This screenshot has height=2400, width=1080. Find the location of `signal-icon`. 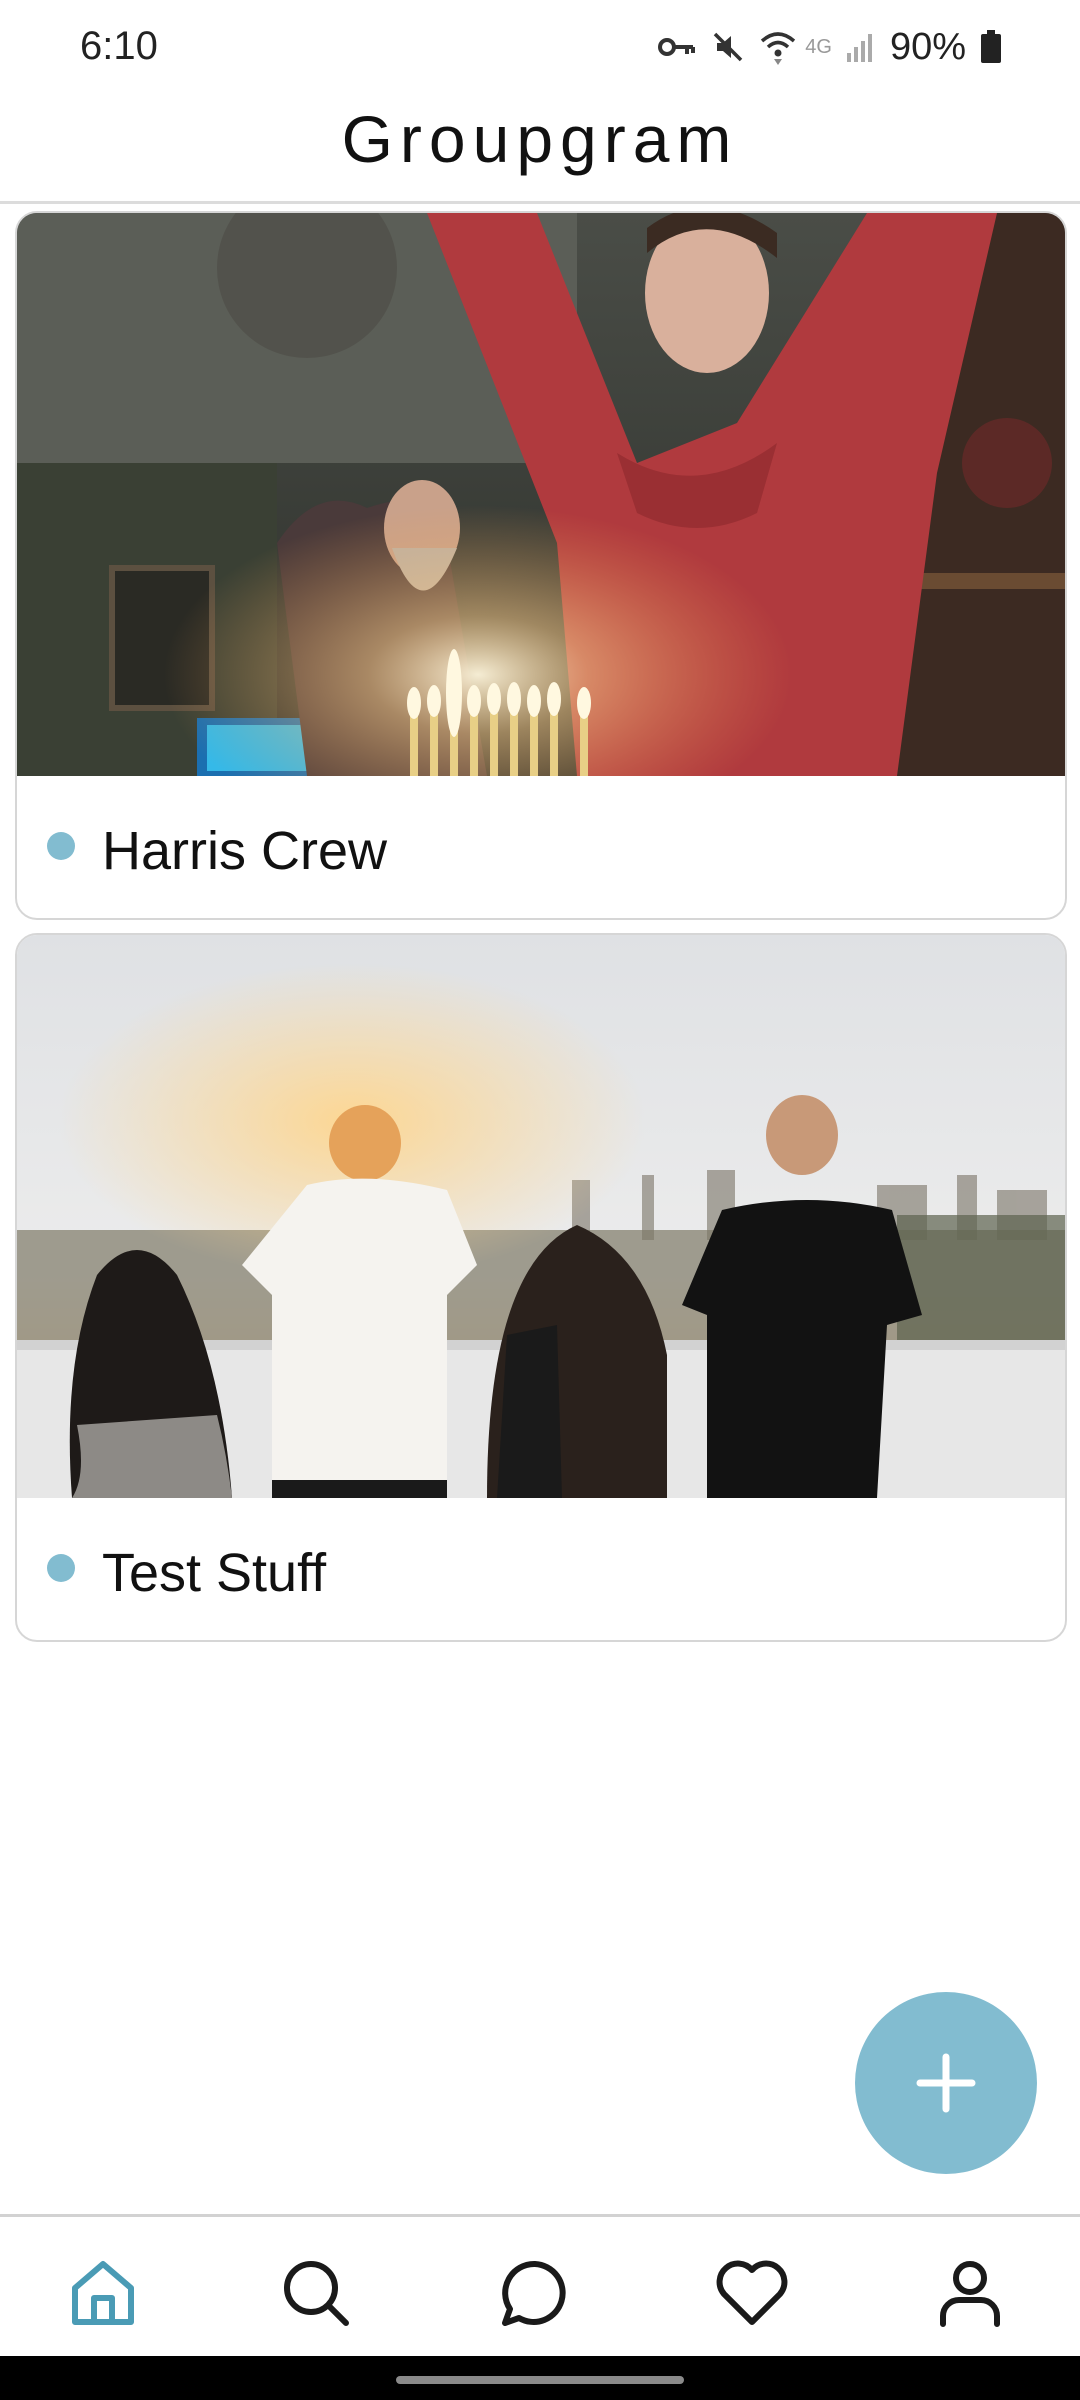

signal-icon is located at coordinates (859, 48).